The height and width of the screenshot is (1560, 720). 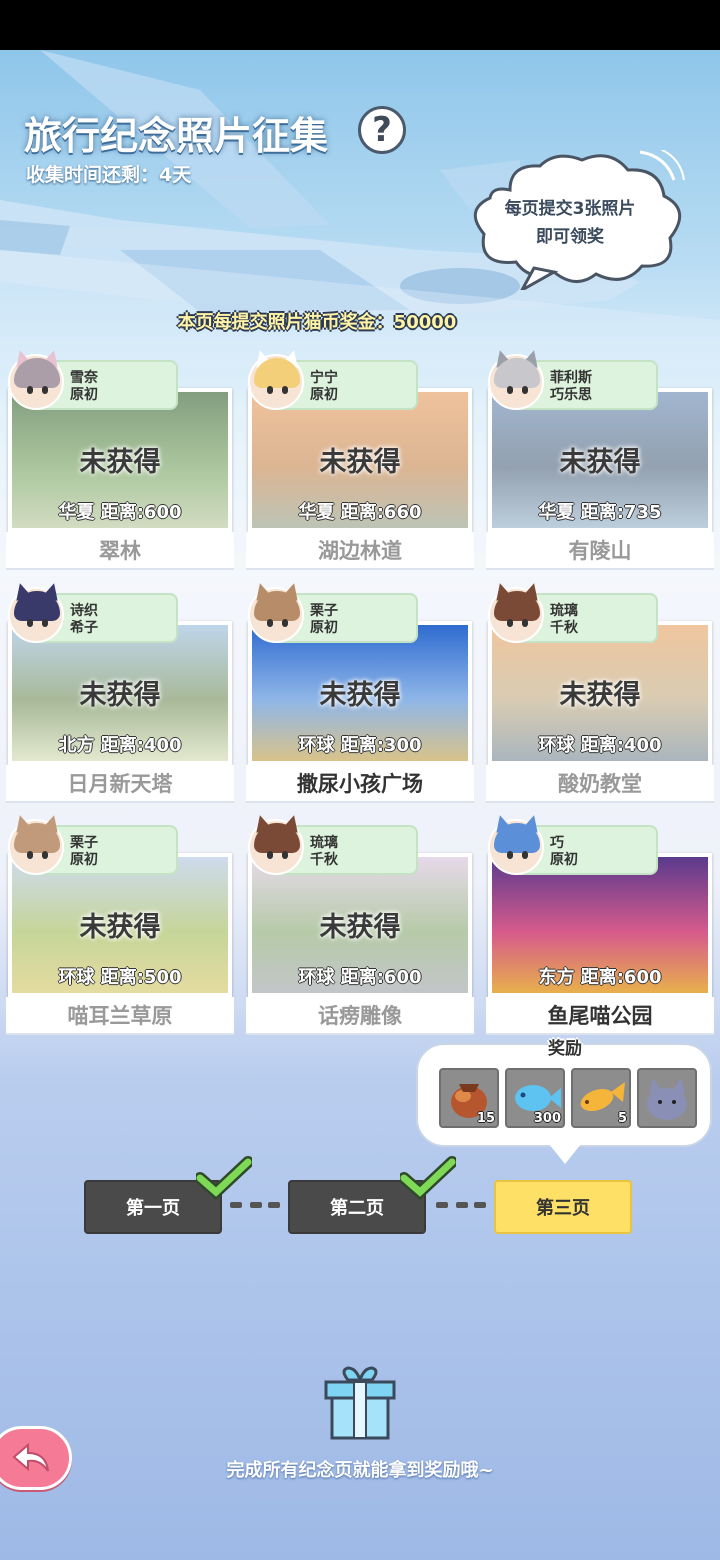 What do you see at coordinates (360, 1016) in the screenshot?
I see `card-location-name: 话痨雕像` at bounding box center [360, 1016].